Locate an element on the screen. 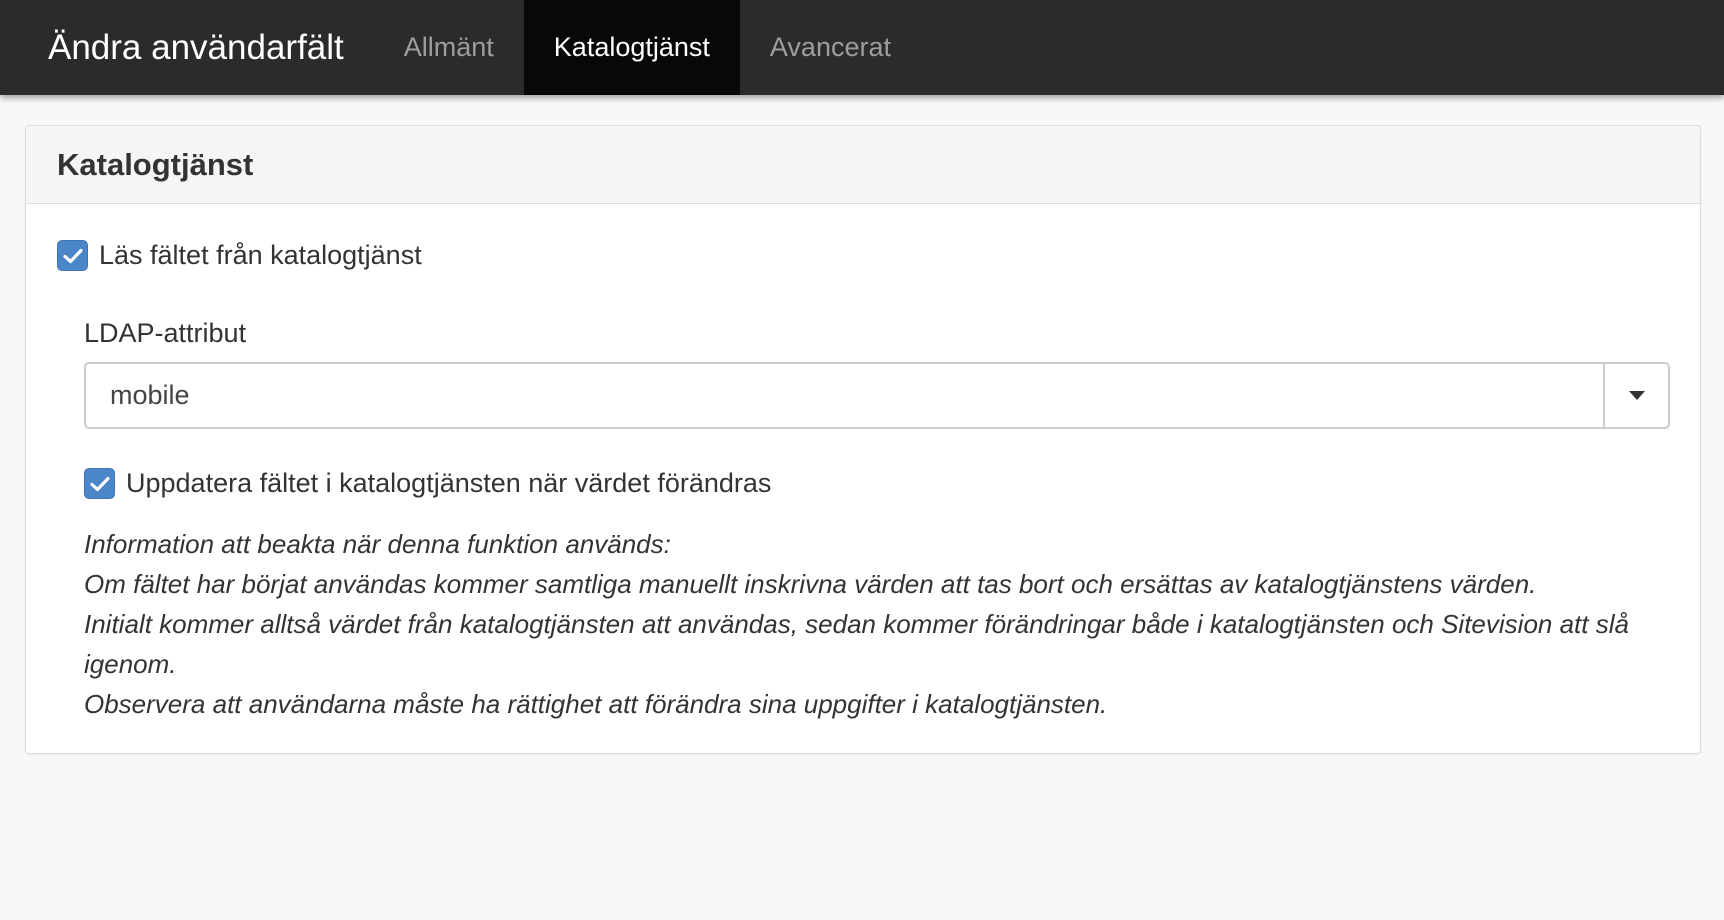 This screenshot has height=920, width=1724. ldap-attribute-value: mobile is located at coordinates (844, 395).